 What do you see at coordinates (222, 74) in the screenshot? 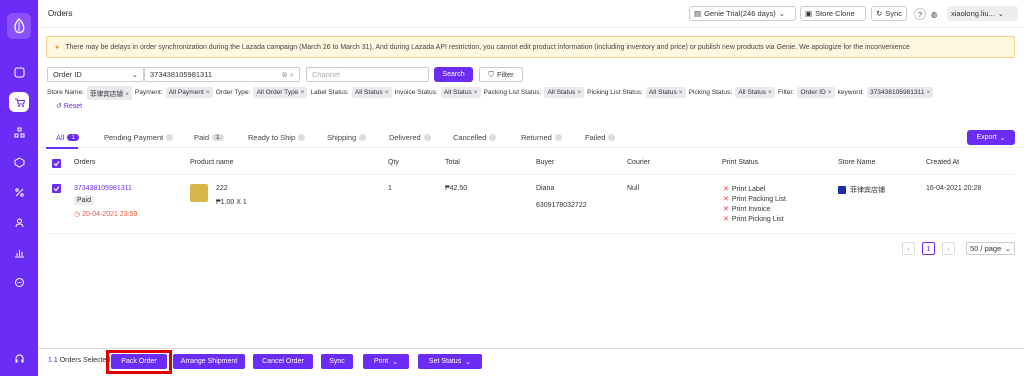
I see `search-input: 373438105981311 ⊗ ⌕` at bounding box center [222, 74].